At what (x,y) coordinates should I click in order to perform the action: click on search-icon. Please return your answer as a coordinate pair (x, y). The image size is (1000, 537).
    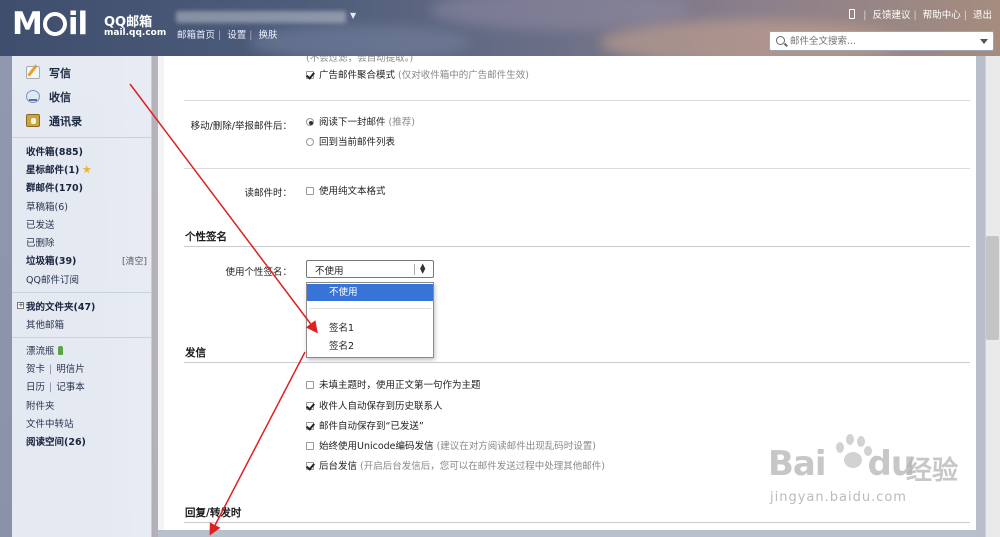
    Looking at the image, I should click on (780, 40).